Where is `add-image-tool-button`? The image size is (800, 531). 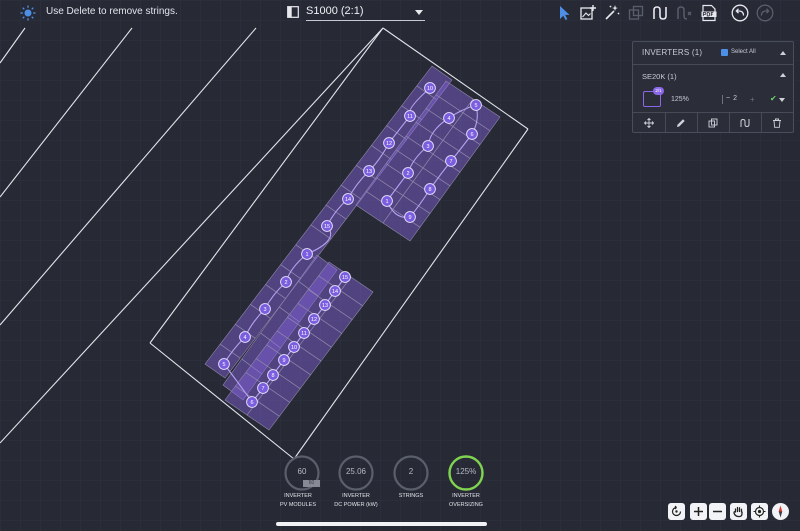 add-image-tool-button is located at coordinates (588, 13).